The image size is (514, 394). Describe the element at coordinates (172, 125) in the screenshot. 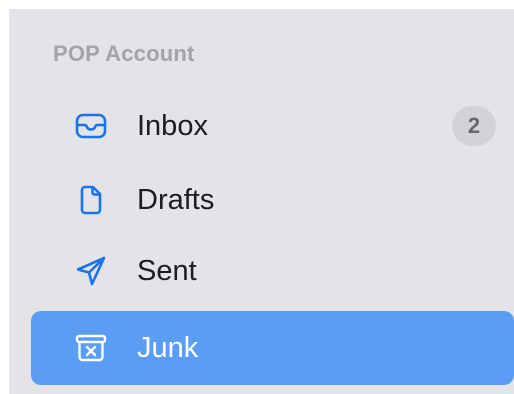

I see `sidebar-item-label: Inbox` at that location.